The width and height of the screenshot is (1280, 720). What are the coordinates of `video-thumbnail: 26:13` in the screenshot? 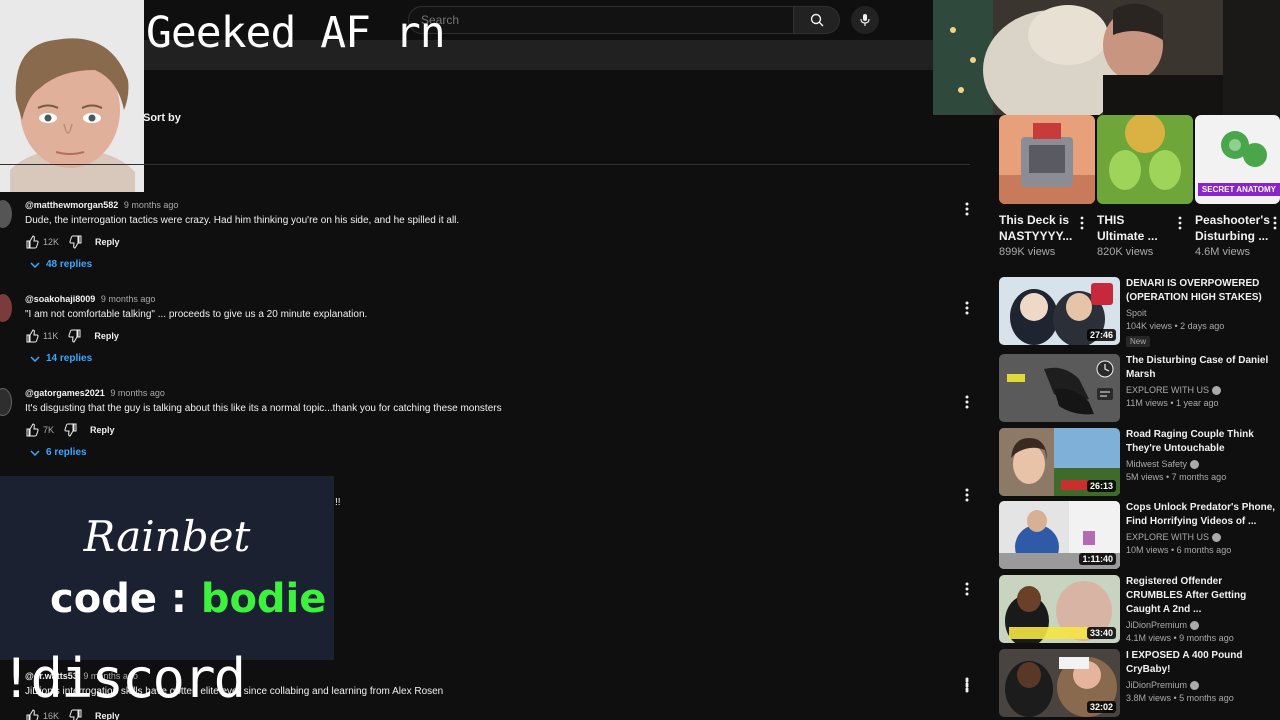 It's located at (1059, 462).